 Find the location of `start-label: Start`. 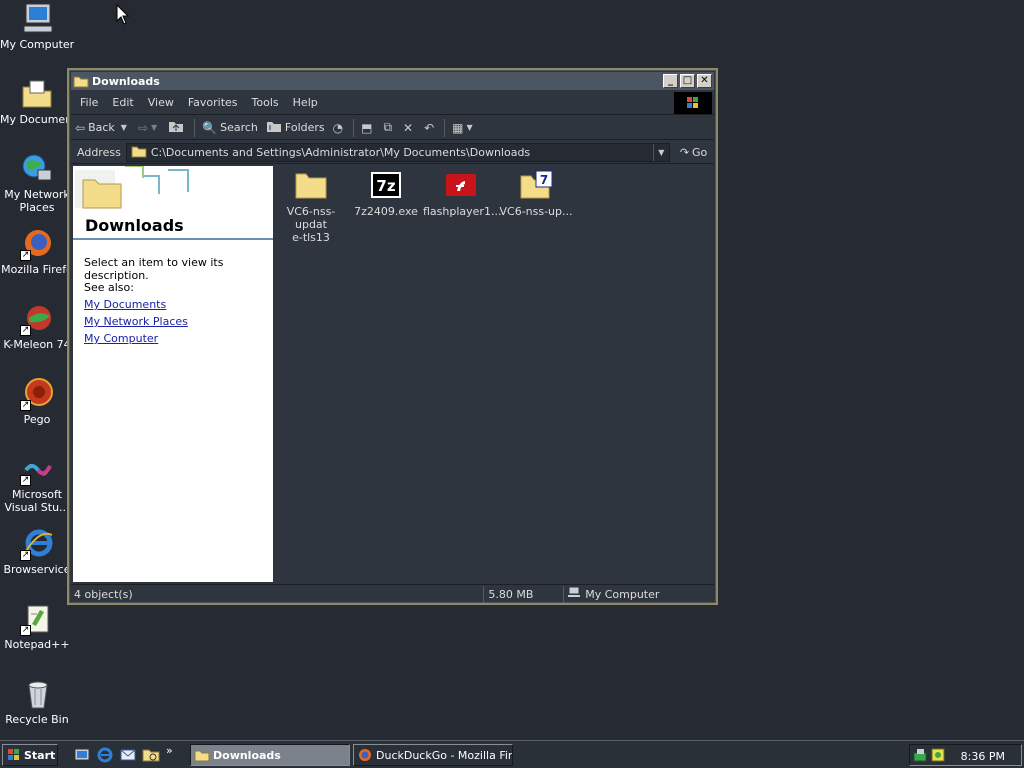

start-label: Start is located at coordinates (40, 755).